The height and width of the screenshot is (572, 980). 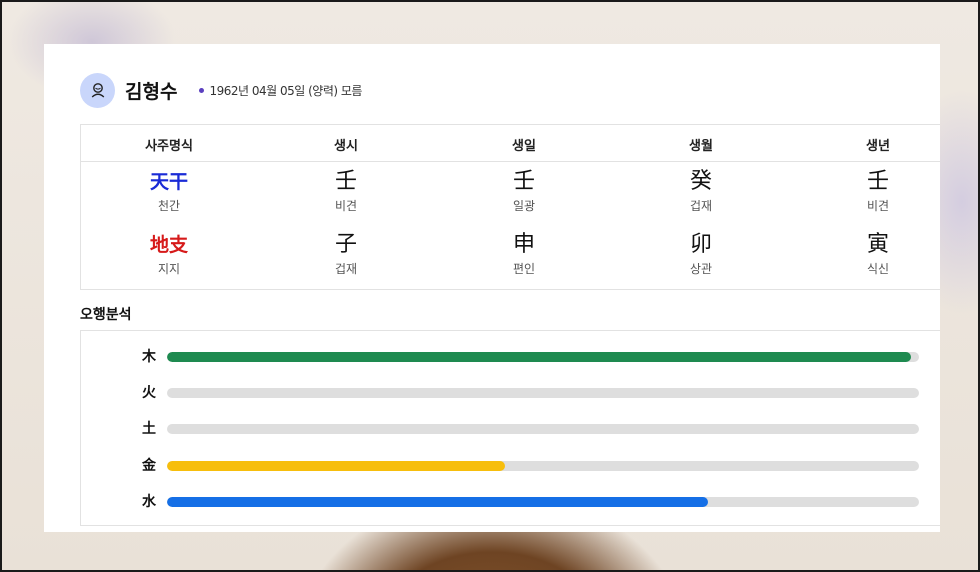 I want to click on element-row-water: 水, so click(x=510, y=502).